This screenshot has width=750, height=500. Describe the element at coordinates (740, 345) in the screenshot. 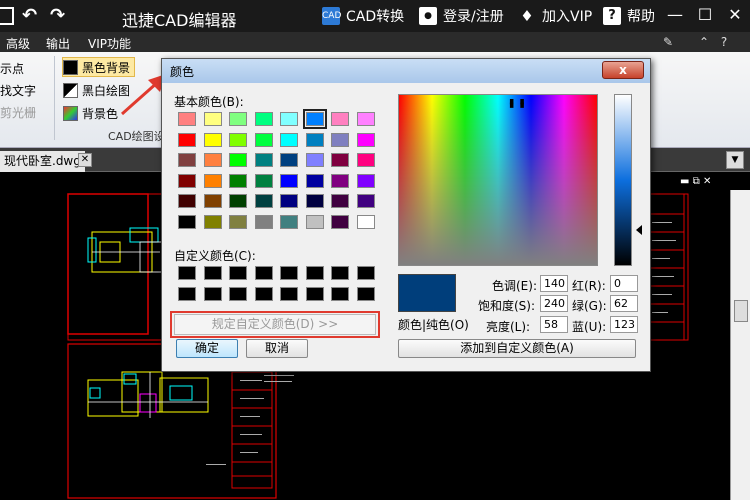

I see `vertical-scrollbar` at that location.